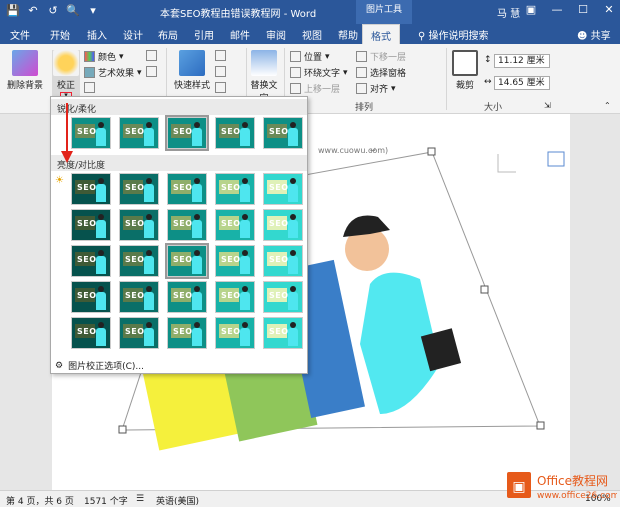 Image resolution: width=620 pixels, height=507 pixels. Describe the element at coordinates (607, 105) in the screenshot. I see `collapse-ribbon-icon: ⌃` at that location.